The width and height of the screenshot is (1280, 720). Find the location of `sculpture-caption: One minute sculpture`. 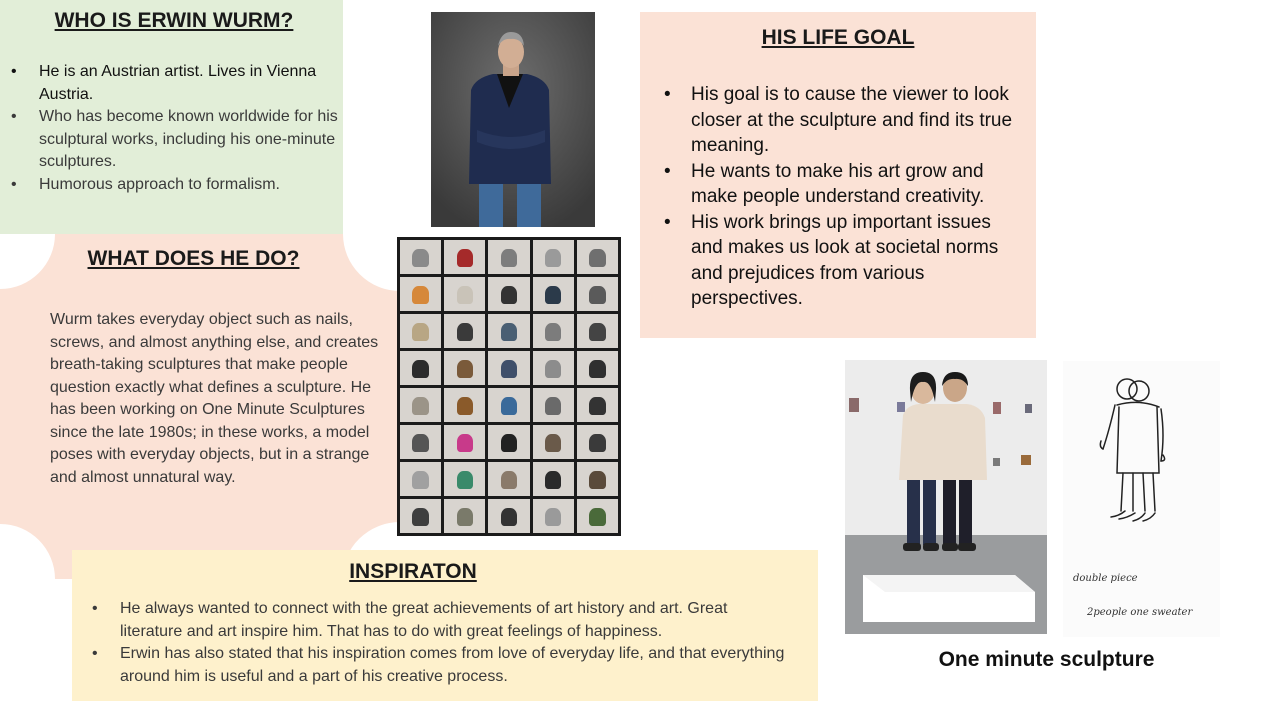

sculpture-caption: One minute sculpture is located at coordinates (1046, 659).